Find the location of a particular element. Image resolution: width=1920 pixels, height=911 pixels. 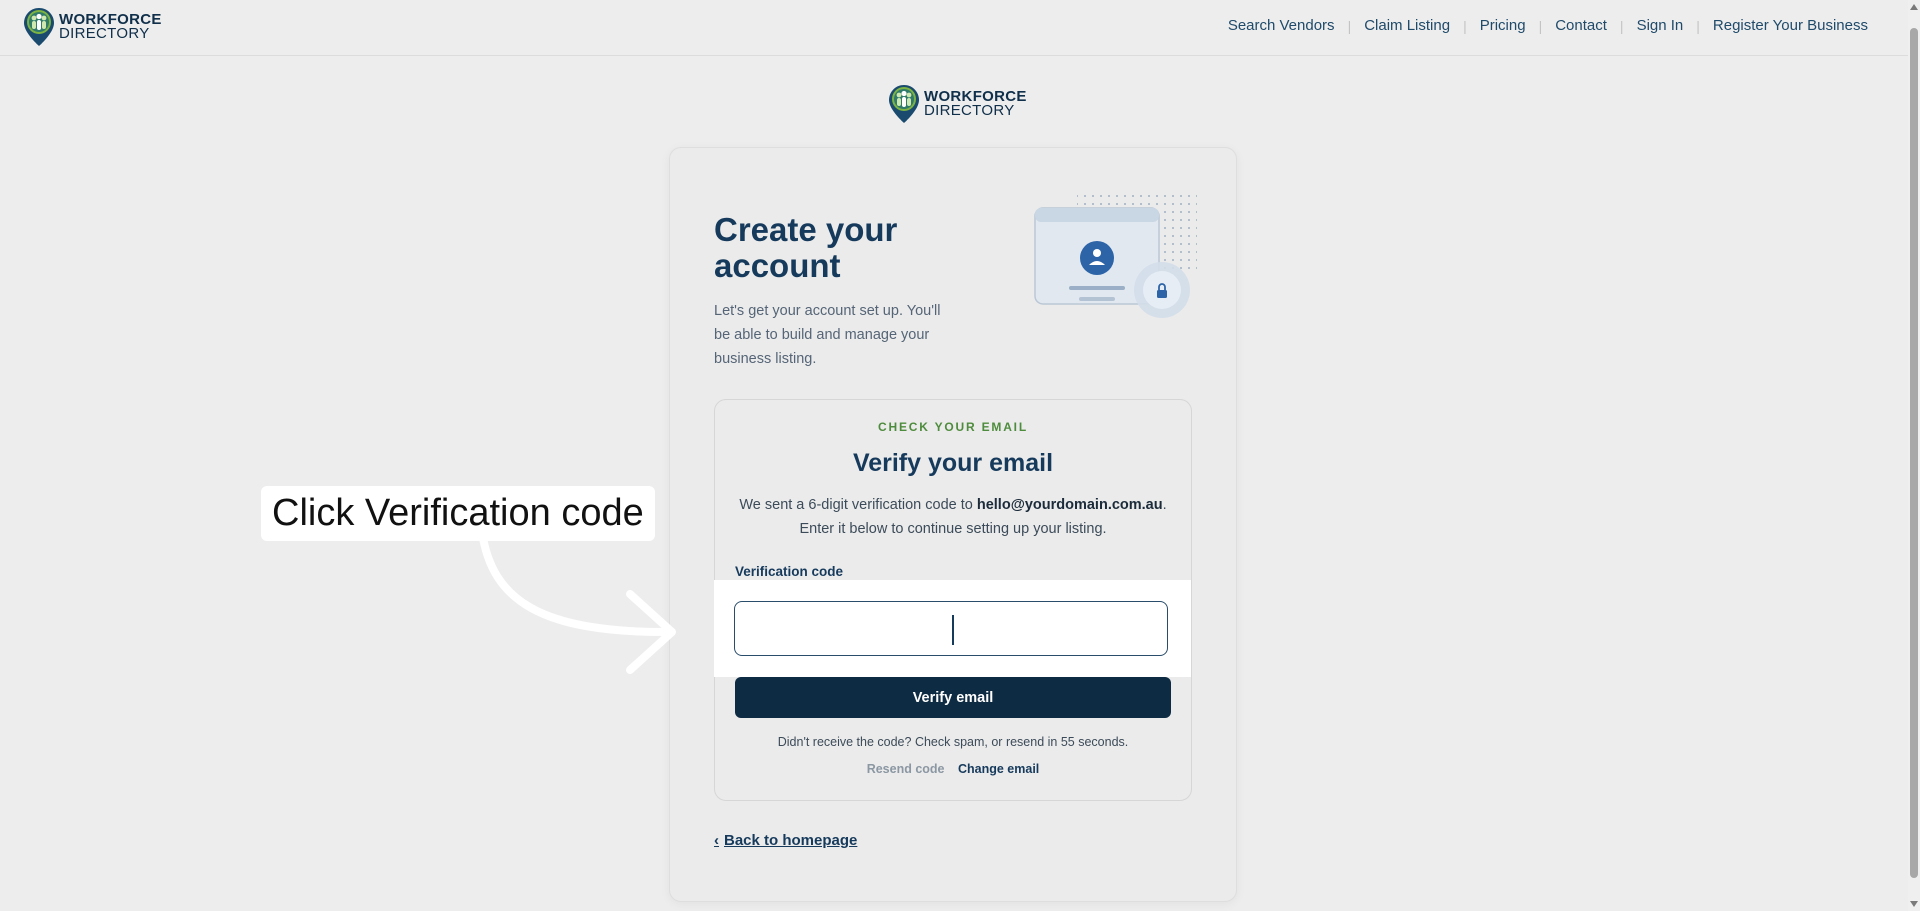

resend-code-link: Resend code is located at coordinates (906, 769).